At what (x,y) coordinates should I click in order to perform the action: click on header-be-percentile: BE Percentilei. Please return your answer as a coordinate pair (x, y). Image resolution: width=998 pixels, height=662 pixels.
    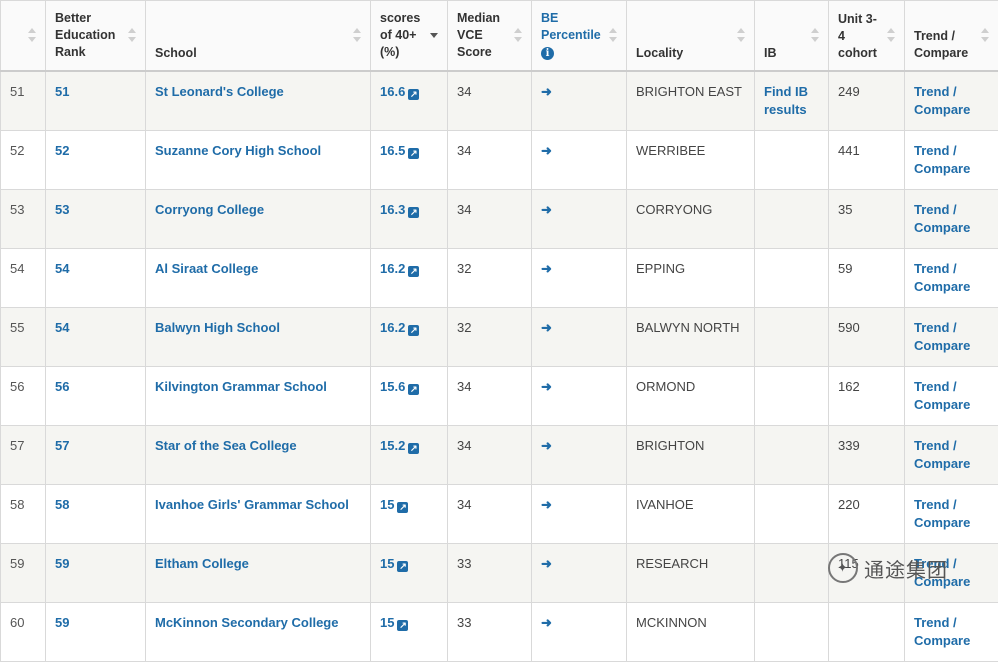
    Looking at the image, I should click on (579, 36).